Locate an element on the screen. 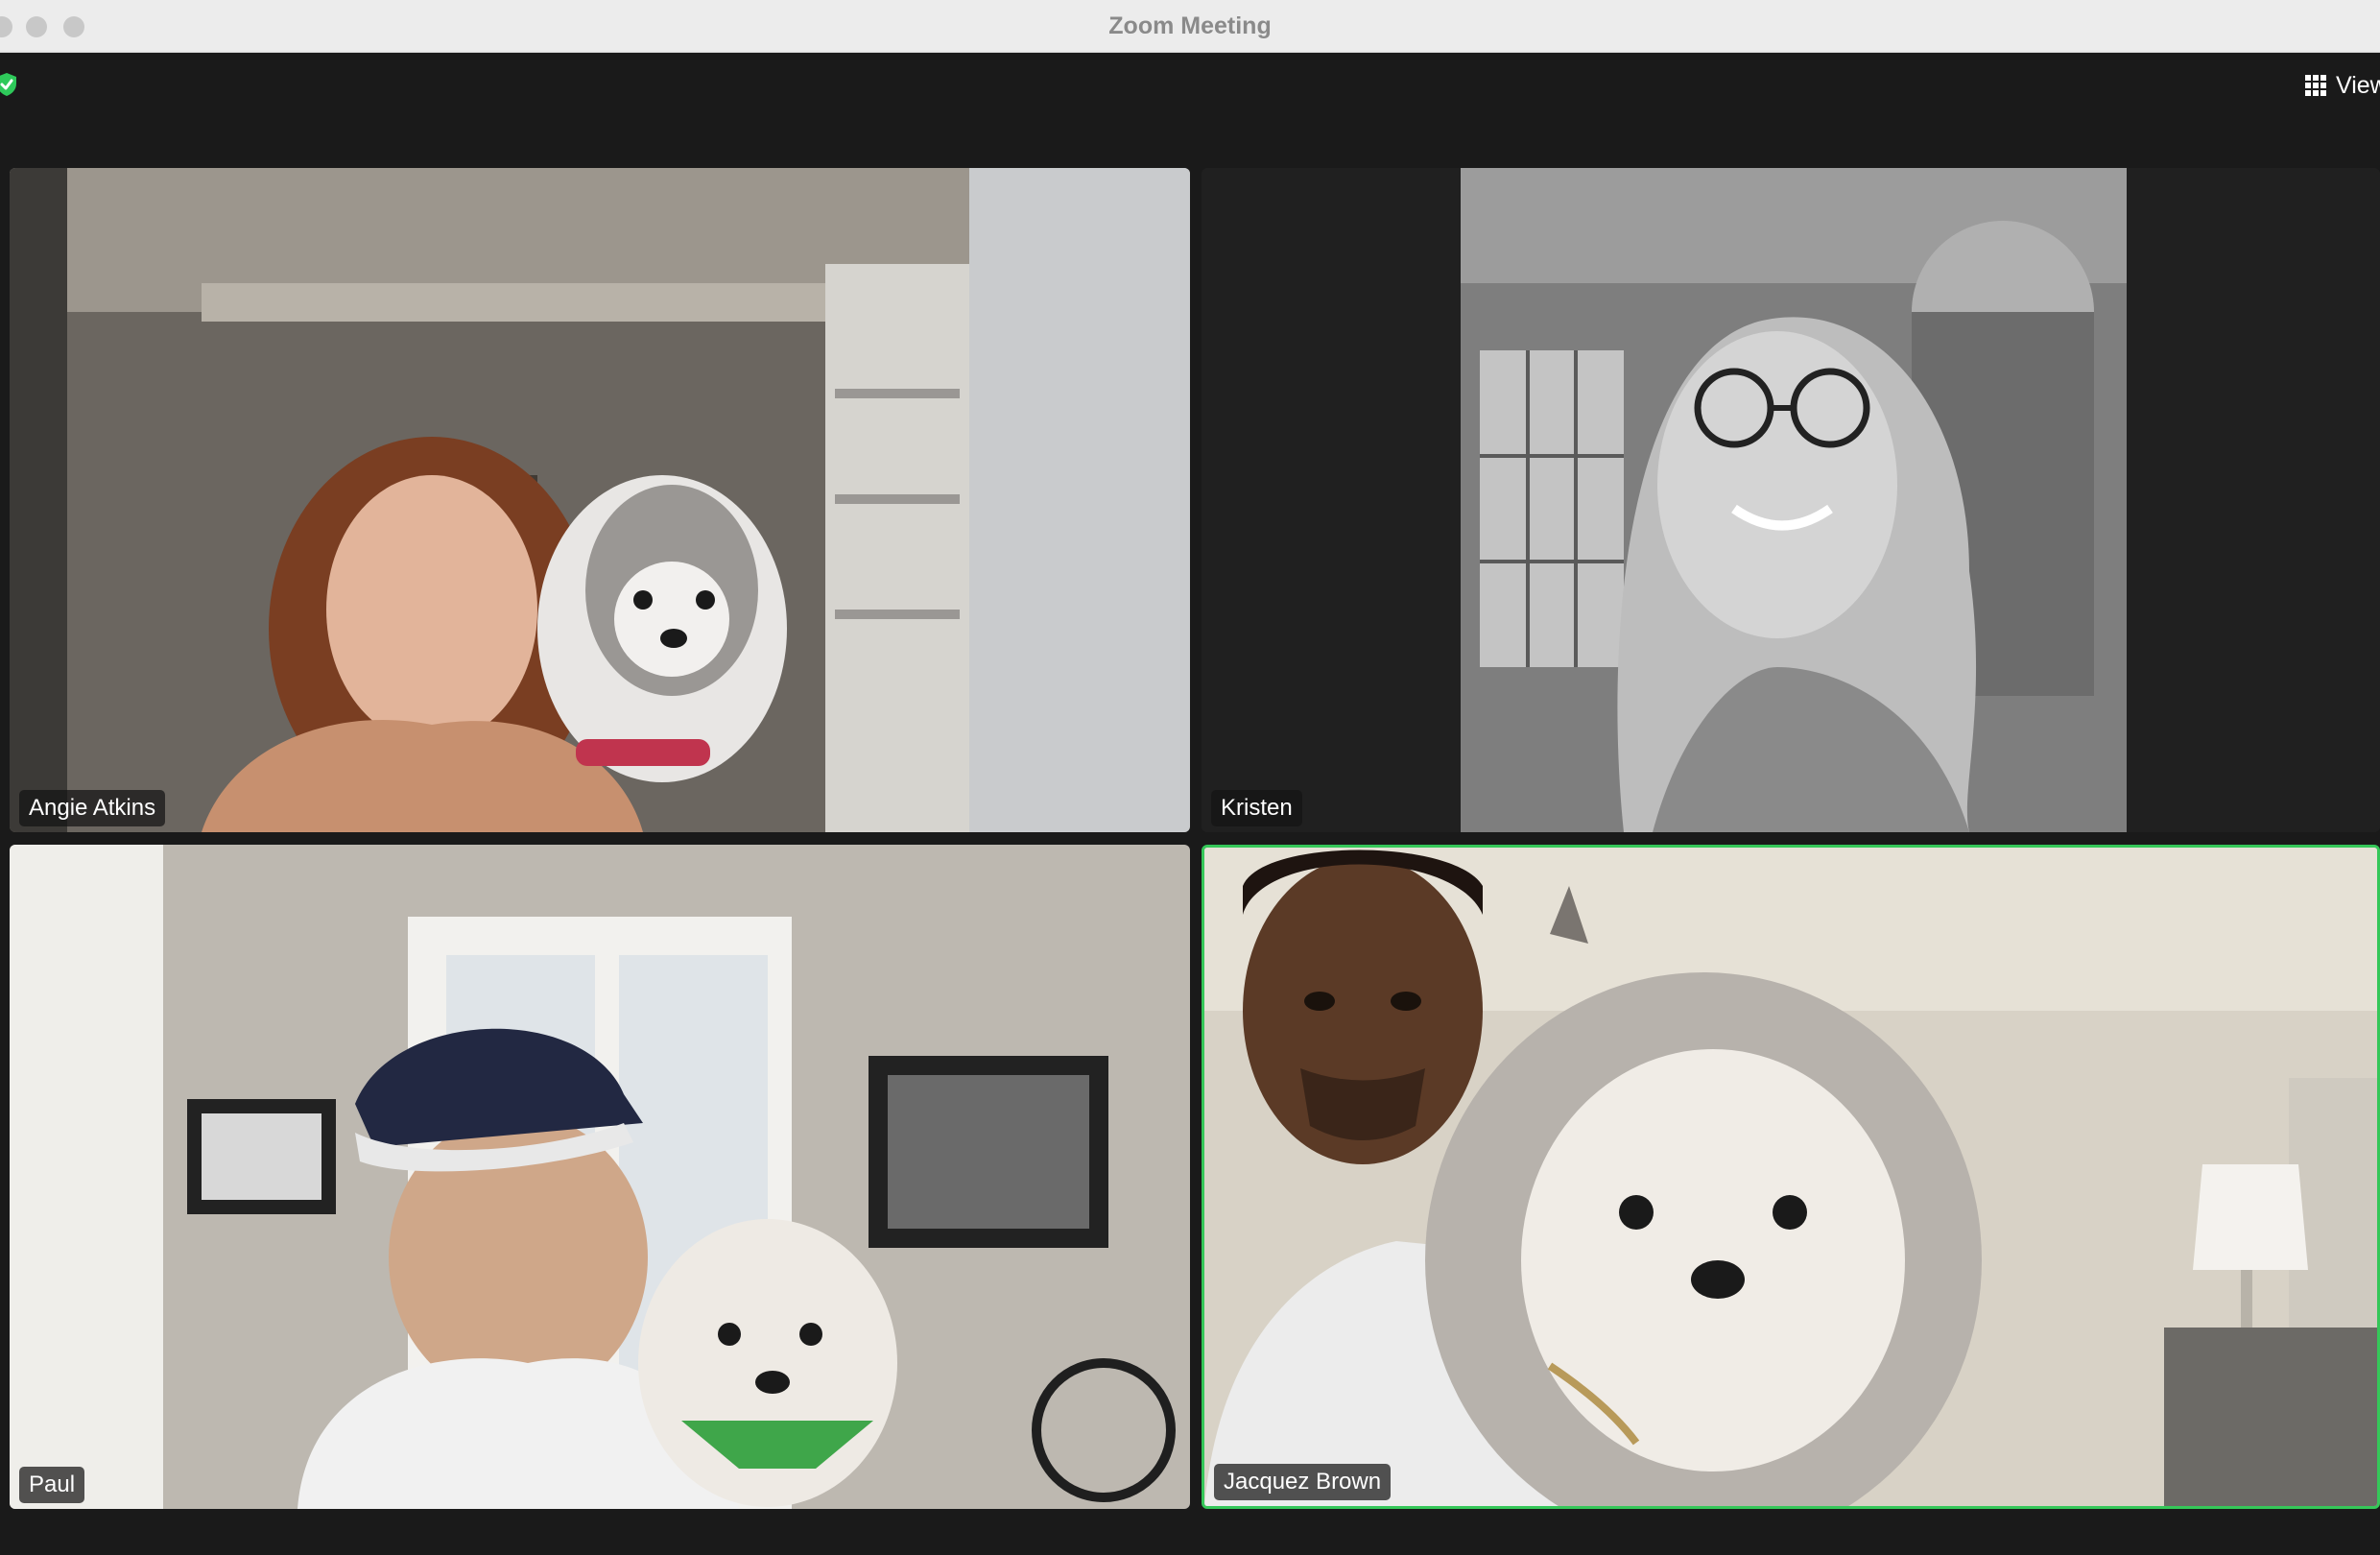 The height and width of the screenshot is (1555, 2380). meeting-bottom-bar is located at coordinates (1190, 1532).